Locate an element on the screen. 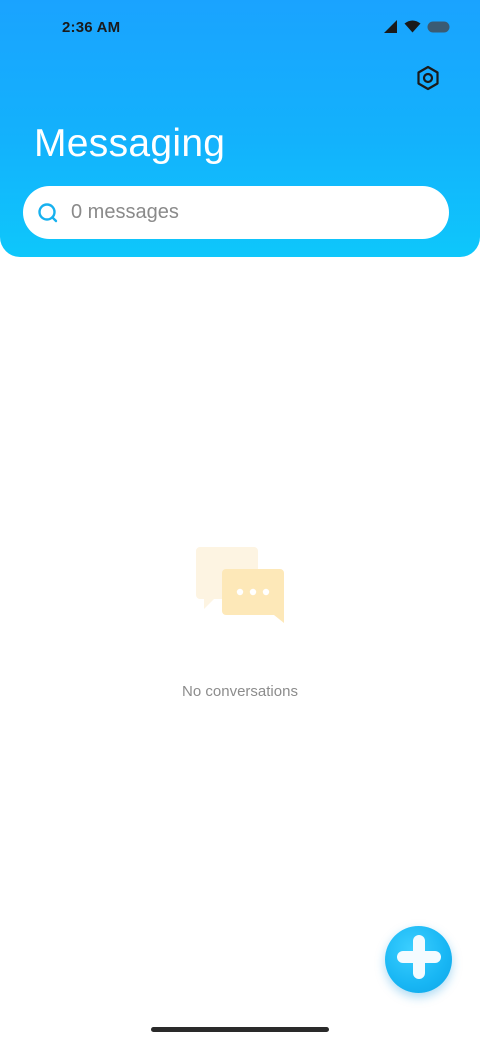 The width and height of the screenshot is (480, 1040). status-time: 2:36 AM is located at coordinates (91, 27).